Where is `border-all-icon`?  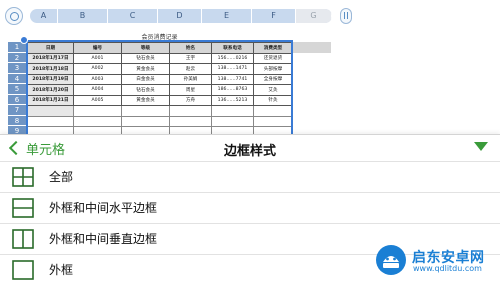
border-all-icon is located at coordinates (23, 177).